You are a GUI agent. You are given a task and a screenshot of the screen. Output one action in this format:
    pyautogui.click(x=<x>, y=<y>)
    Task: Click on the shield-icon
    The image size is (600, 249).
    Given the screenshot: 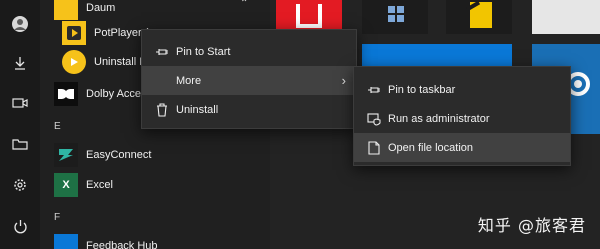 What is the action you would take?
    pyautogui.click(x=374, y=119)
    